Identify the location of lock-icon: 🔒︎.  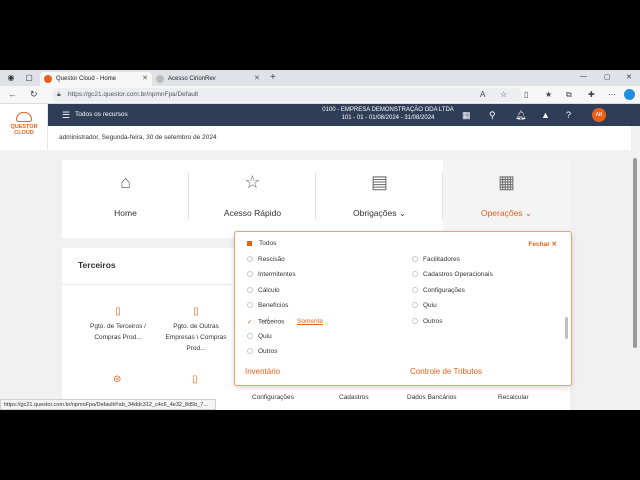
(59, 94).